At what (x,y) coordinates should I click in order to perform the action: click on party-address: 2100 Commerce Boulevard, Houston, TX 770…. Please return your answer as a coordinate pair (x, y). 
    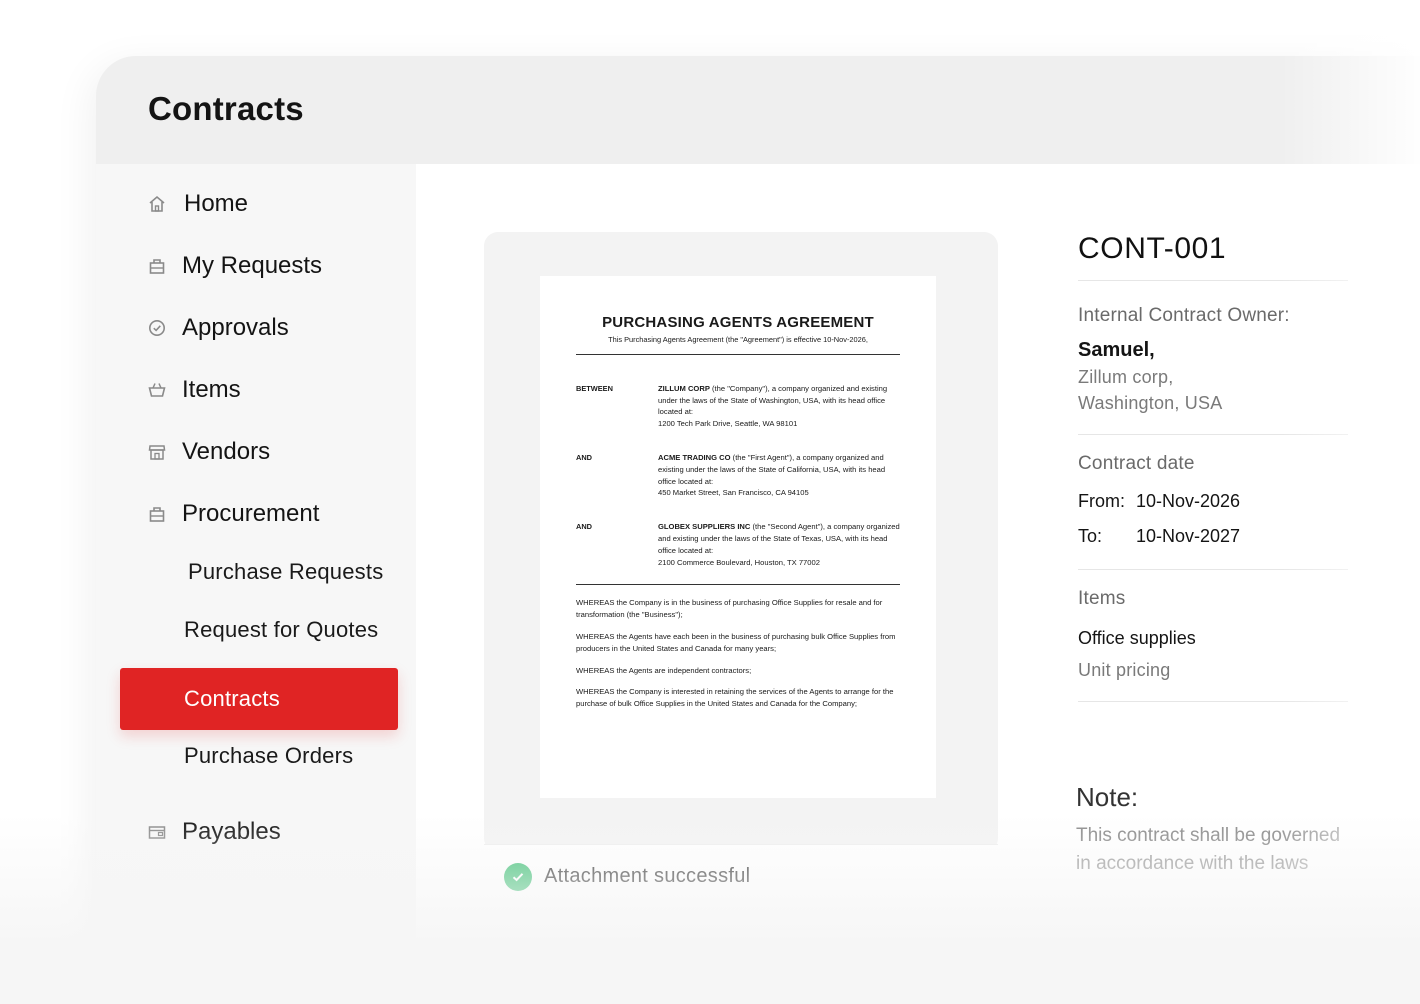
    Looking at the image, I should click on (739, 562).